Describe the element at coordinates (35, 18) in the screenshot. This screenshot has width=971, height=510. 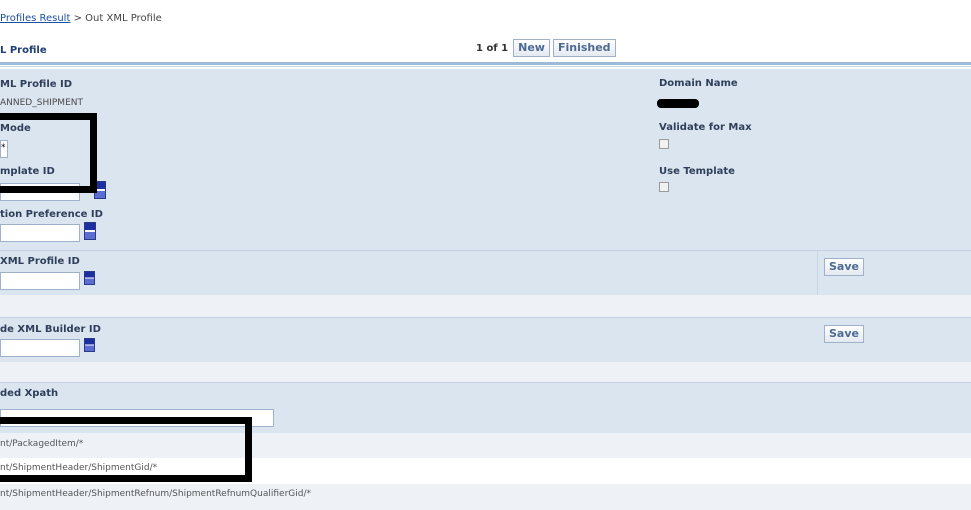
I see `breadcrumb-link: Profiles Result` at that location.